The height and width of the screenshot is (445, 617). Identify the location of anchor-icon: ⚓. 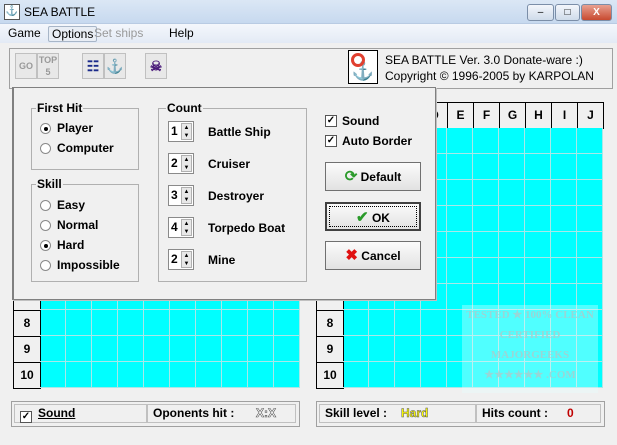
(115, 66).